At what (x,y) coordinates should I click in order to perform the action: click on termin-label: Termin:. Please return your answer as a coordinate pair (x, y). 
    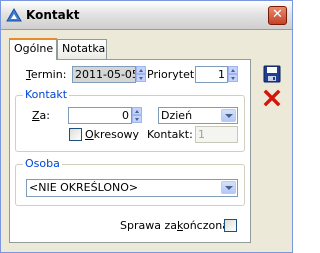
    Looking at the image, I should click on (46, 74).